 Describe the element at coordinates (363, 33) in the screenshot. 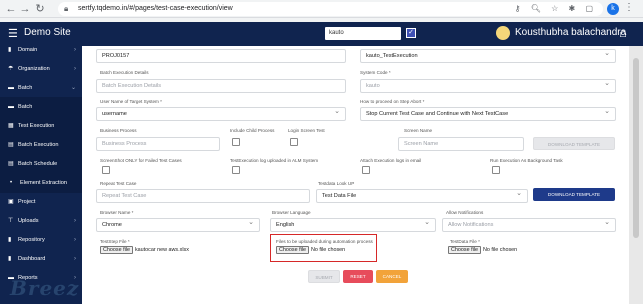

I see `project-selector-input: kauto` at that location.